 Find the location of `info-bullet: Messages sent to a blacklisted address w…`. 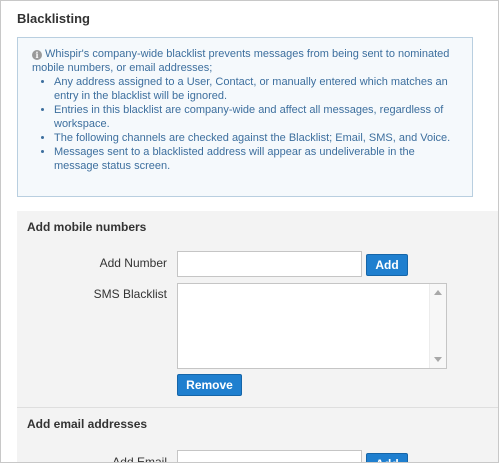

info-bullet: Messages sent to a blacklisted address w… is located at coordinates (257, 159).